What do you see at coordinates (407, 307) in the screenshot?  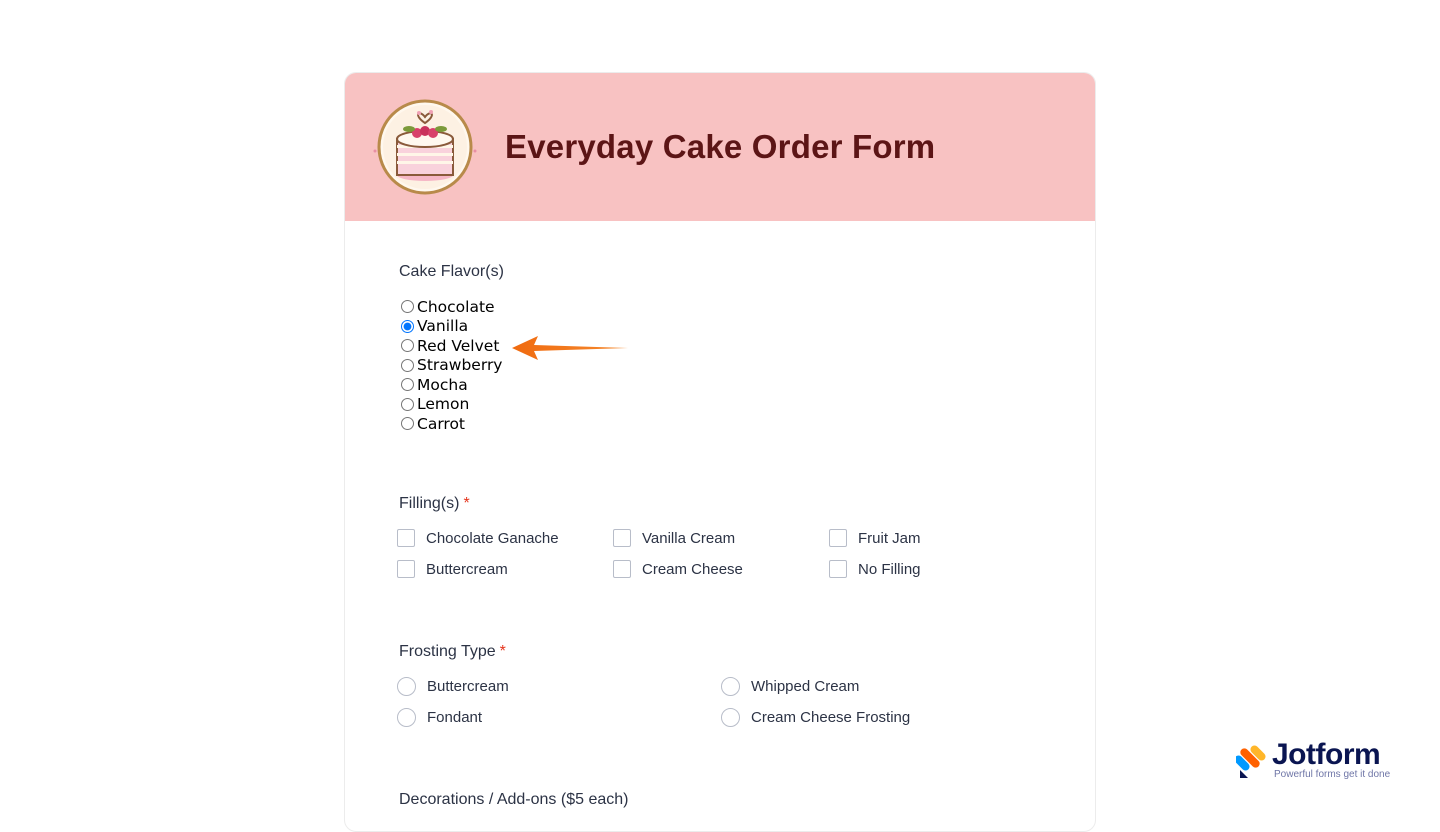 I see `flavor-radio-chocolate` at bounding box center [407, 307].